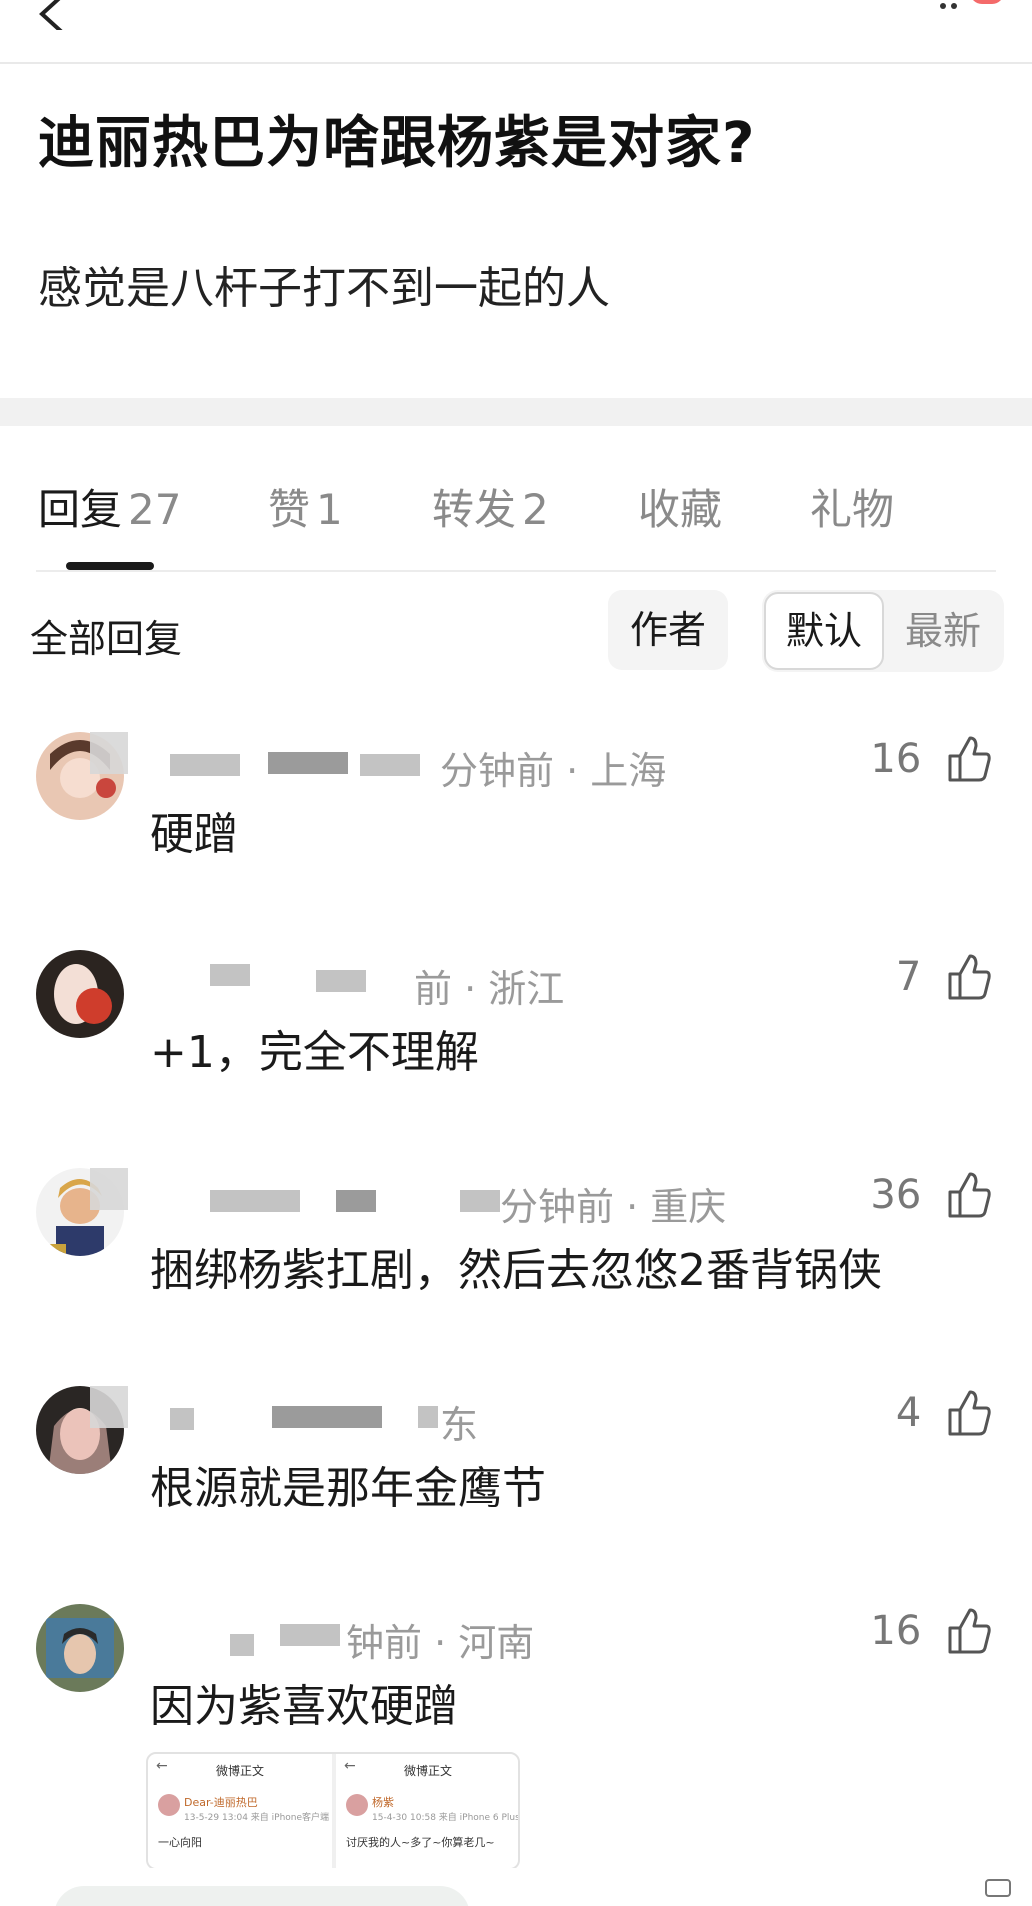 This screenshot has height=1906, width=1032. Describe the element at coordinates (80, 509) in the screenshot. I see `tab-label: 回复` at that location.